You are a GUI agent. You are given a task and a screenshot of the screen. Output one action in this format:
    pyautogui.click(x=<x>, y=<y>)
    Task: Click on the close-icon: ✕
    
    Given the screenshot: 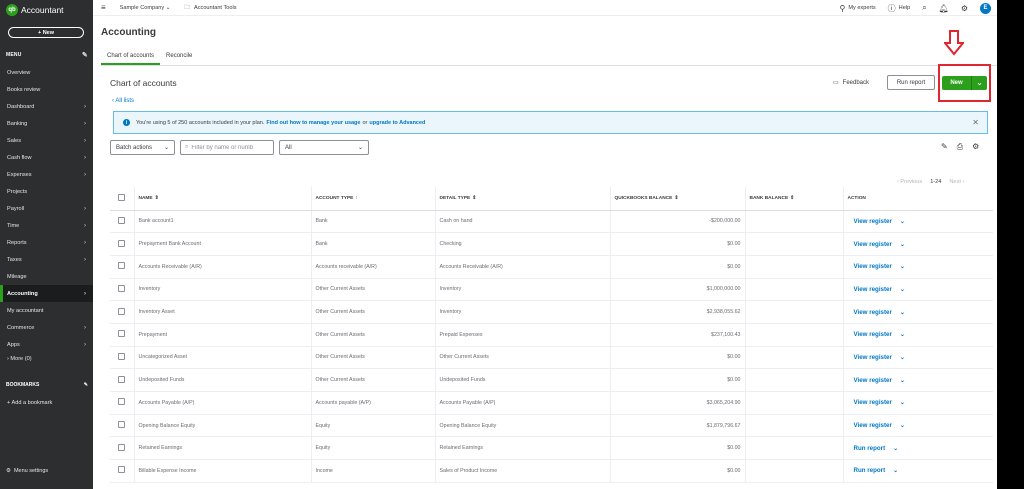 What is the action you would take?
    pyautogui.click(x=975, y=122)
    